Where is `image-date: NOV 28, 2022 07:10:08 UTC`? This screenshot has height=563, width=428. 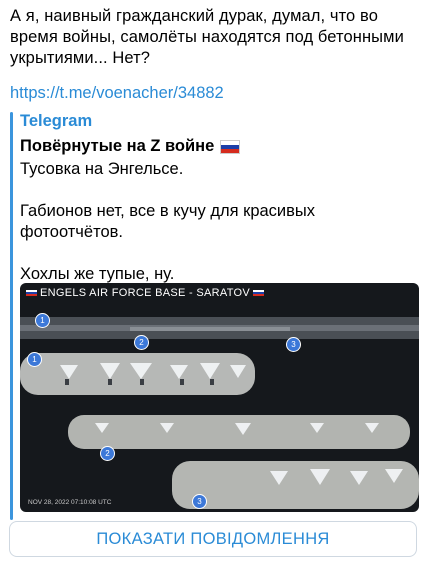 image-date: NOV 28, 2022 07:10:08 UTC is located at coordinates (70, 502).